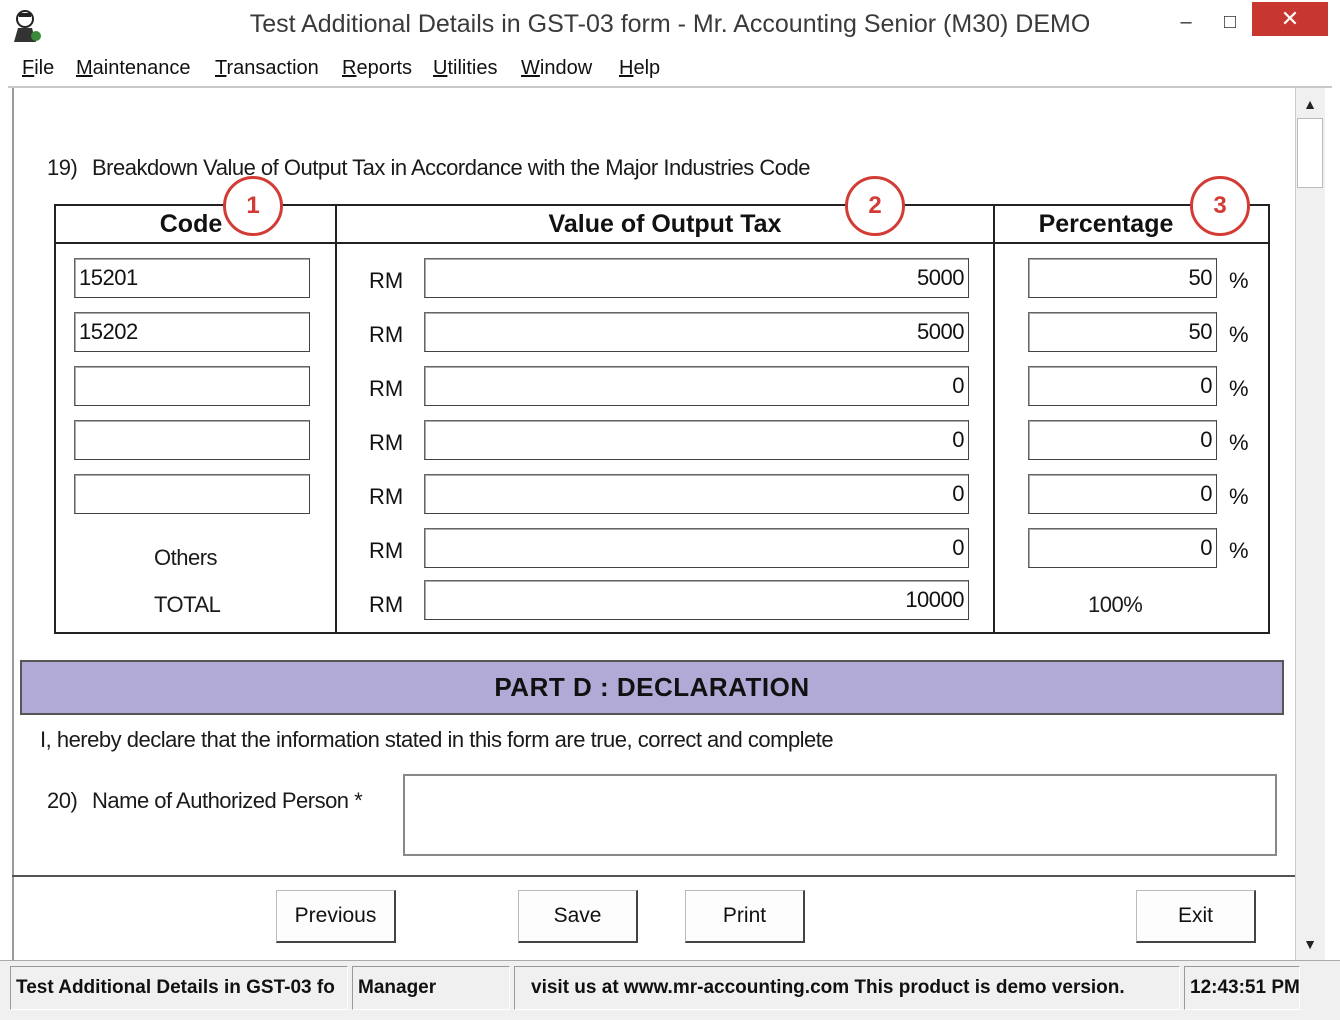 The height and width of the screenshot is (1020, 1340). I want to click on total-label: TOTAL, so click(187, 604).